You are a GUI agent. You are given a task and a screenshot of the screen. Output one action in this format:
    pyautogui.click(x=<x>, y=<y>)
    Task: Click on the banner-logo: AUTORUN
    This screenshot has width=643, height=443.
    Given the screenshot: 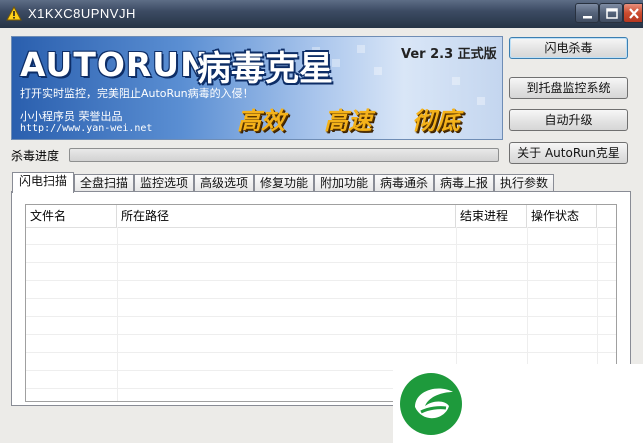 What is the action you would take?
    pyautogui.click(x=114, y=64)
    